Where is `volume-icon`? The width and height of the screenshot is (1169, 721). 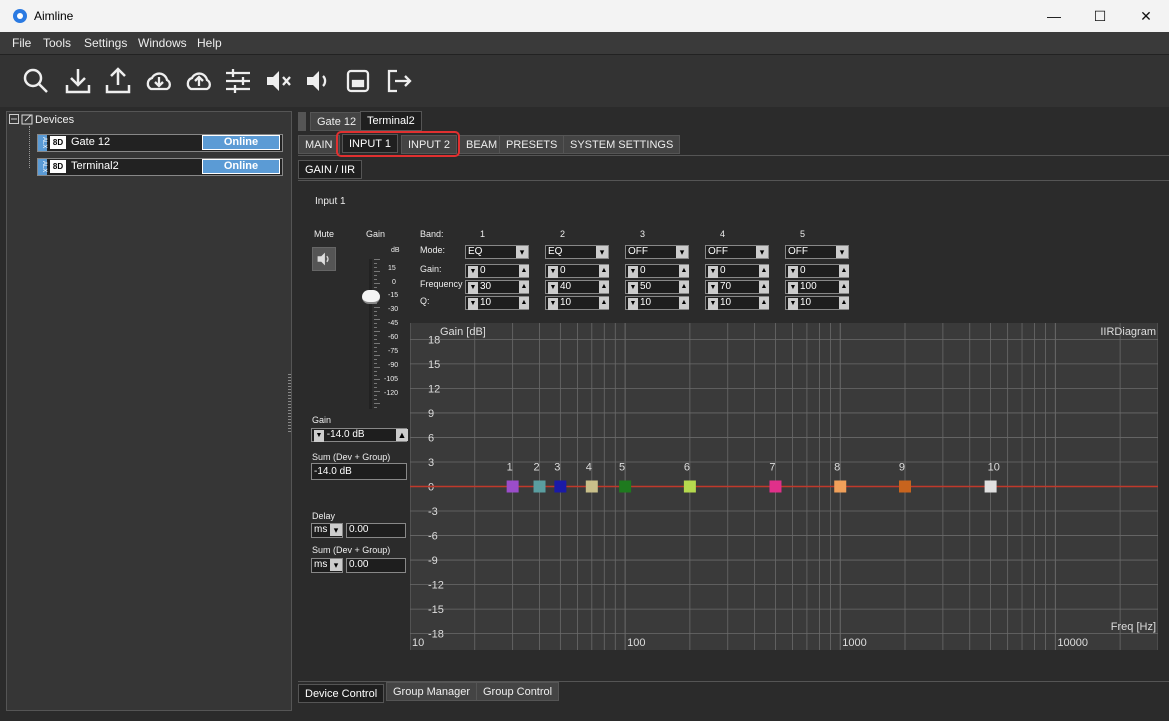
volume-icon is located at coordinates (318, 81).